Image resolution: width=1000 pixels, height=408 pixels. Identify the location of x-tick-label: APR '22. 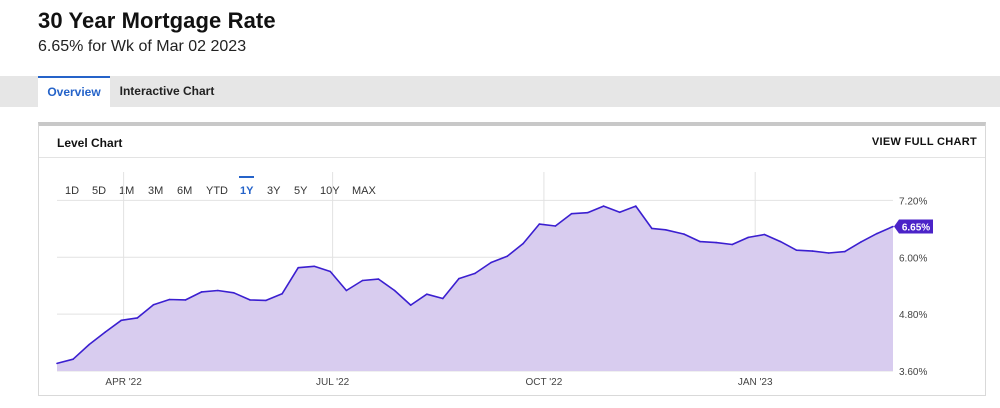
(123, 382).